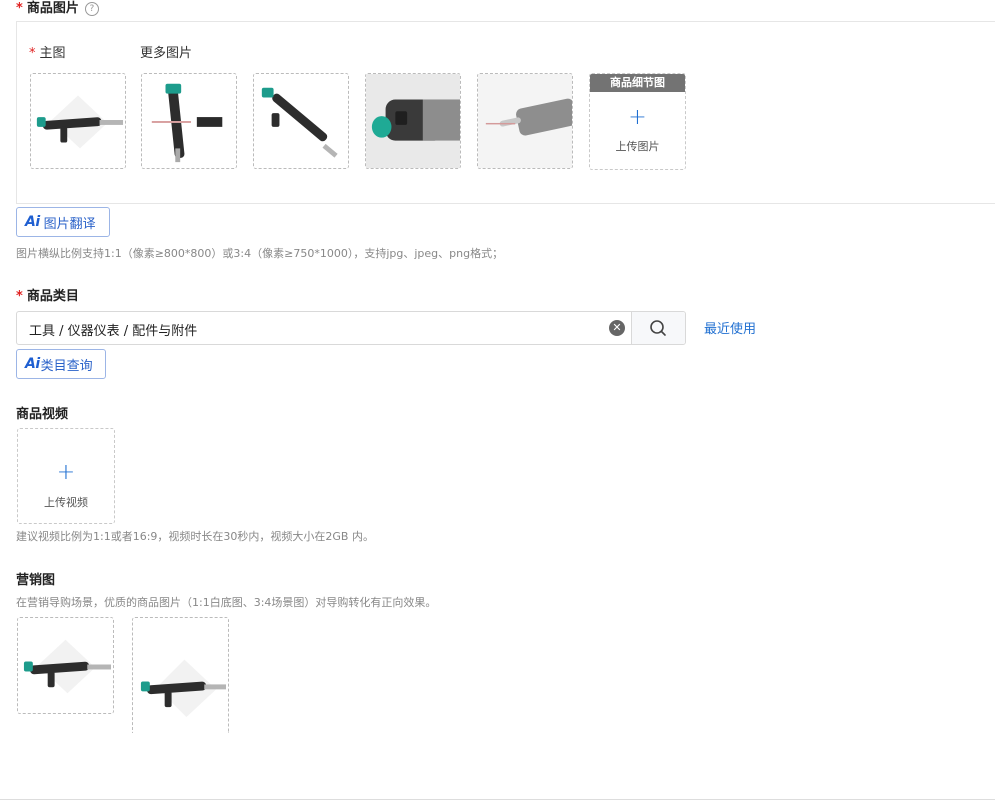 The width and height of the screenshot is (995, 801). I want to click on images-title: 商品图片, so click(52, 8).